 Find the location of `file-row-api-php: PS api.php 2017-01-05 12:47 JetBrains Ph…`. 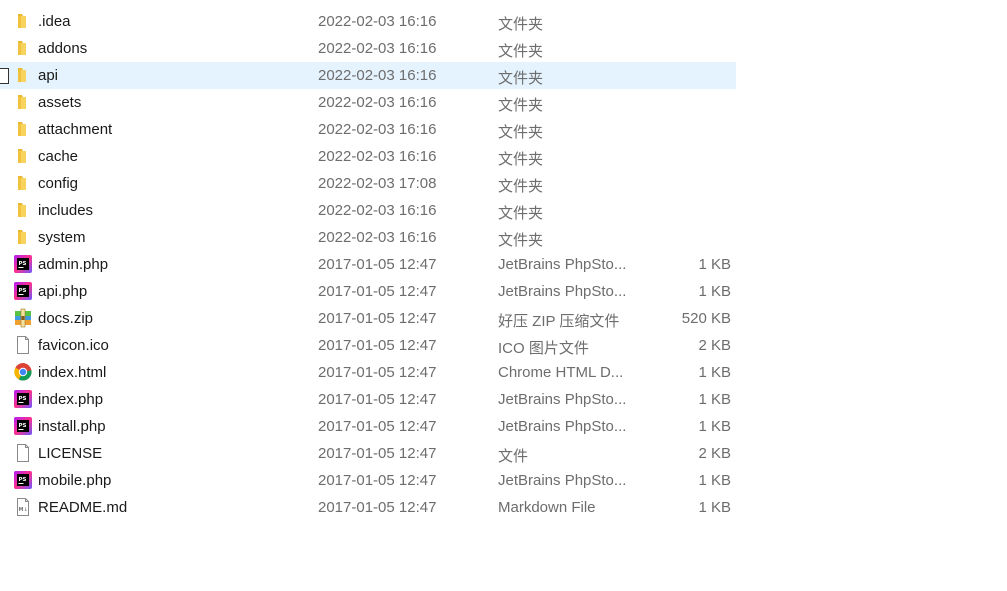

file-row-api-php: PS api.php 2017-01-05 12:47 JetBrains Ph… is located at coordinates (368, 291).